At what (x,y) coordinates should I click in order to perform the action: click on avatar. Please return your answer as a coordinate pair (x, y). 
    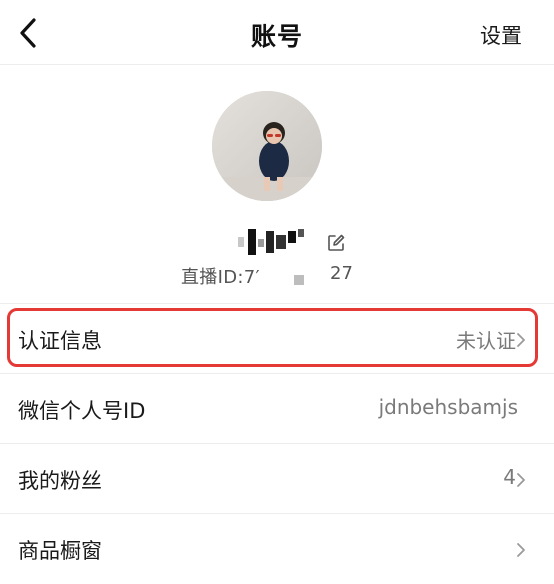
    Looking at the image, I should click on (267, 146).